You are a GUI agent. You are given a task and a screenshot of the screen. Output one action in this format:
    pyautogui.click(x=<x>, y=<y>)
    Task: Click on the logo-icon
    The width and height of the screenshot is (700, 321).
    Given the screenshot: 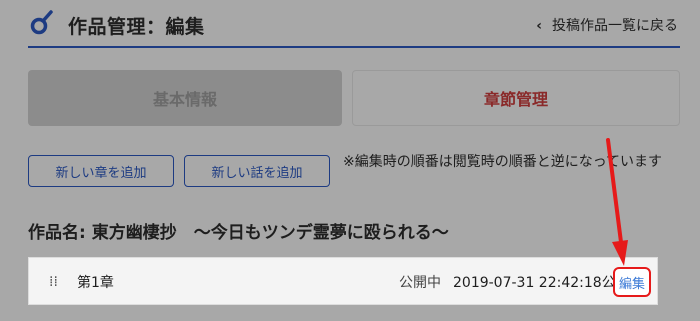 What is the action you would take?
    pyautogui.click(x=41, y=22)
    